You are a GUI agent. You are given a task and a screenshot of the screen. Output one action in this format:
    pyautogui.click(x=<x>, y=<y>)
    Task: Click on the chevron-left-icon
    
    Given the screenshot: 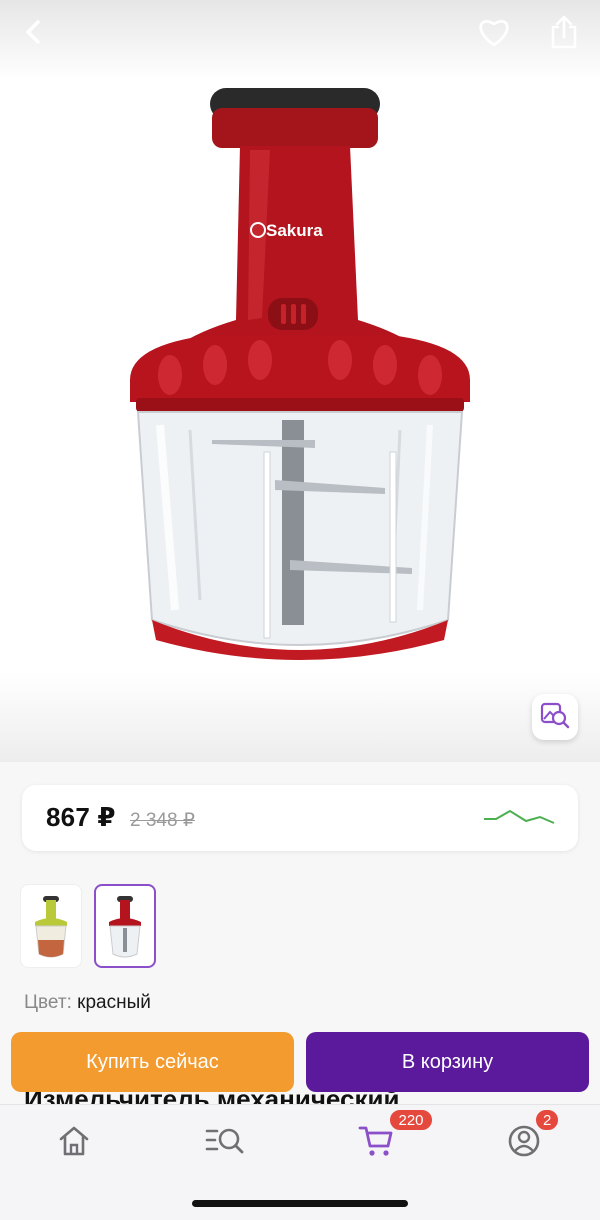 What is the action you would take?
    pyautogui.click(x=34, y=32)
    